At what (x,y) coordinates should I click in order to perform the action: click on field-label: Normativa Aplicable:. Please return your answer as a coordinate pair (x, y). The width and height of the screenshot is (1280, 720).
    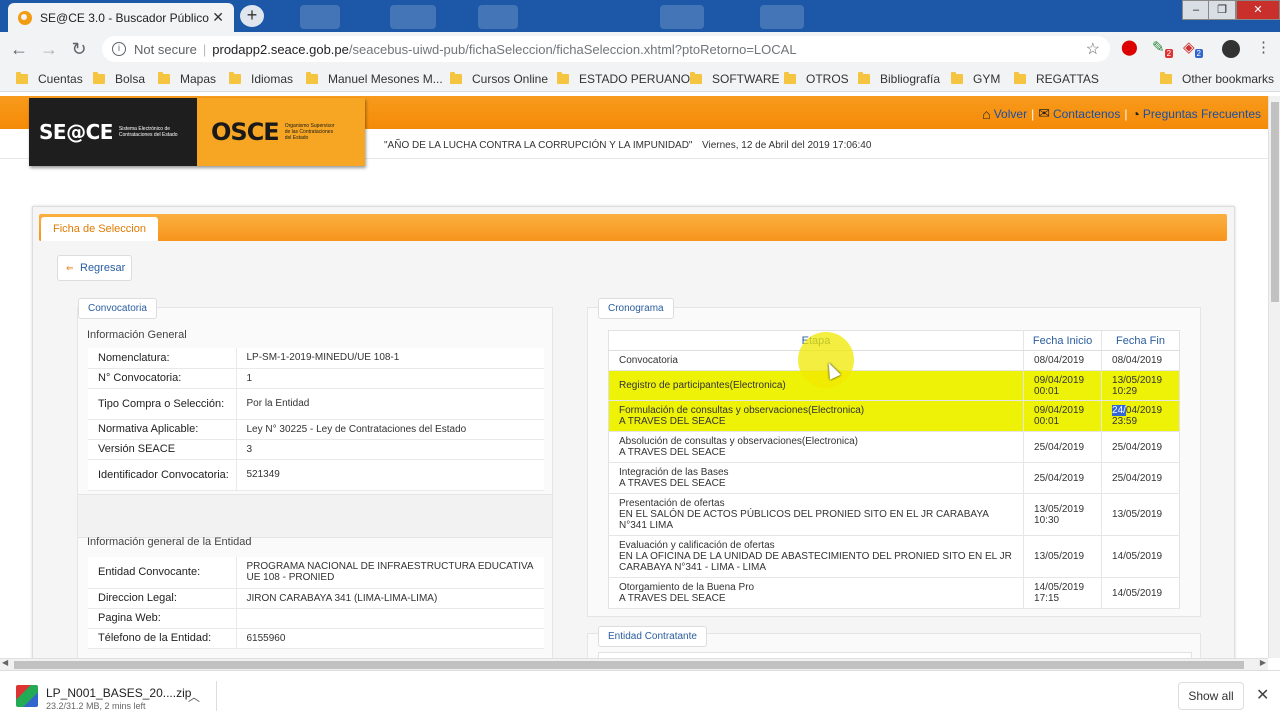
    Looking at the image, I should click on (162, 429).